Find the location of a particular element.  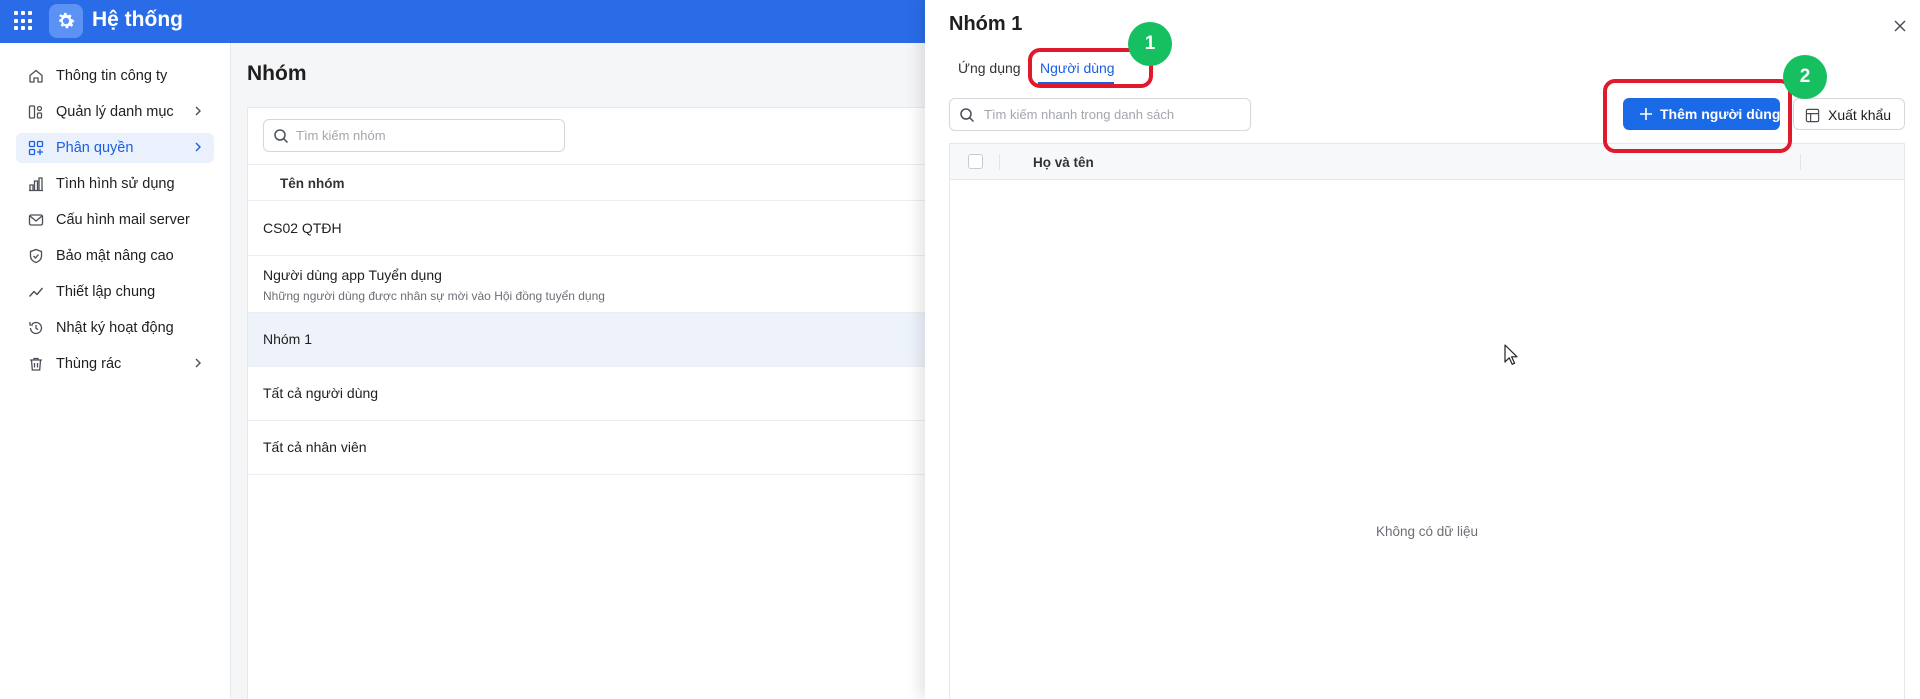

table-icon is located at coordinates (1812, 115).